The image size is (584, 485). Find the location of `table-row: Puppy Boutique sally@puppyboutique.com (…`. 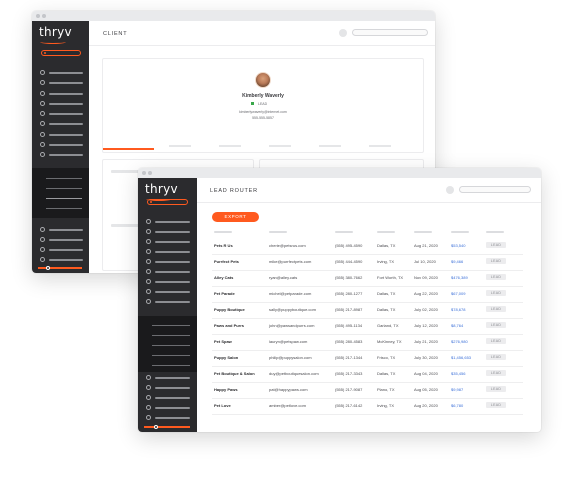

table-row: Puppy Boutique sally@puppyboutique.com (… is located at coordinates (367, 310).